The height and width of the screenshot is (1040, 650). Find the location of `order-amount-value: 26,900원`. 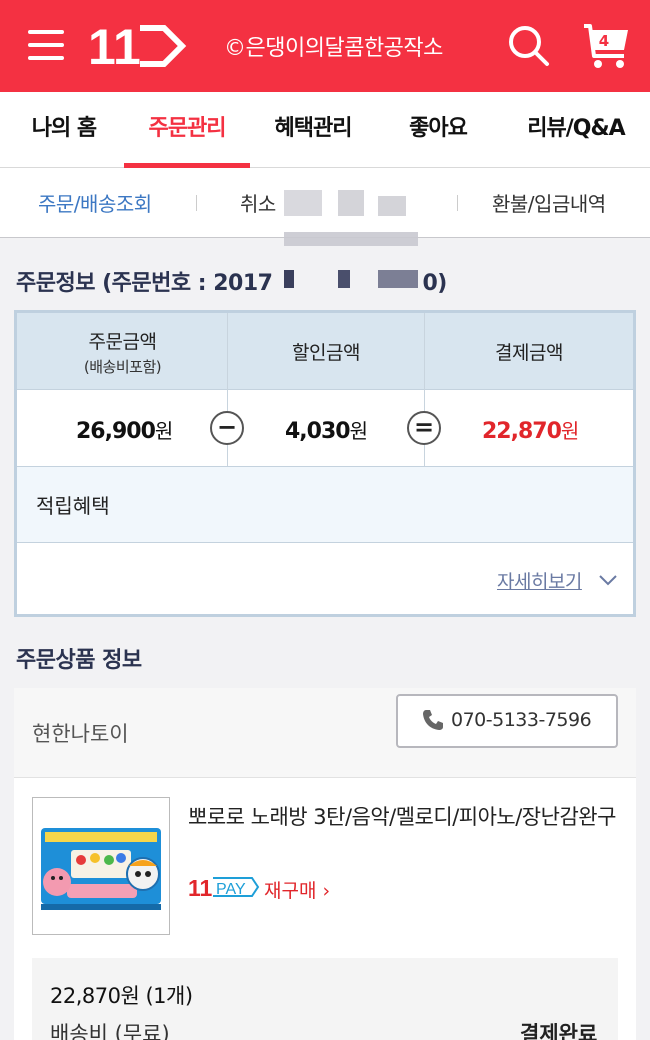

order-amount-value: 26,900원 is located at coordinates (124, 431).